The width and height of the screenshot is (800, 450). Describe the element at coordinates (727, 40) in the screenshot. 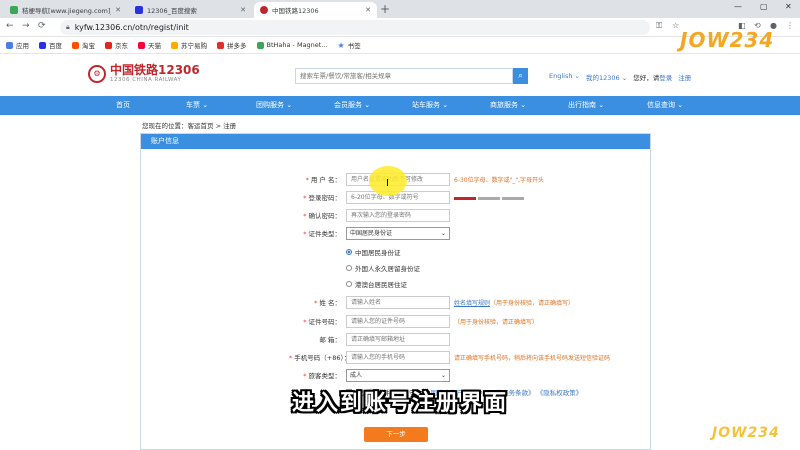

I see `watermark-logo: JOW234` at that location.